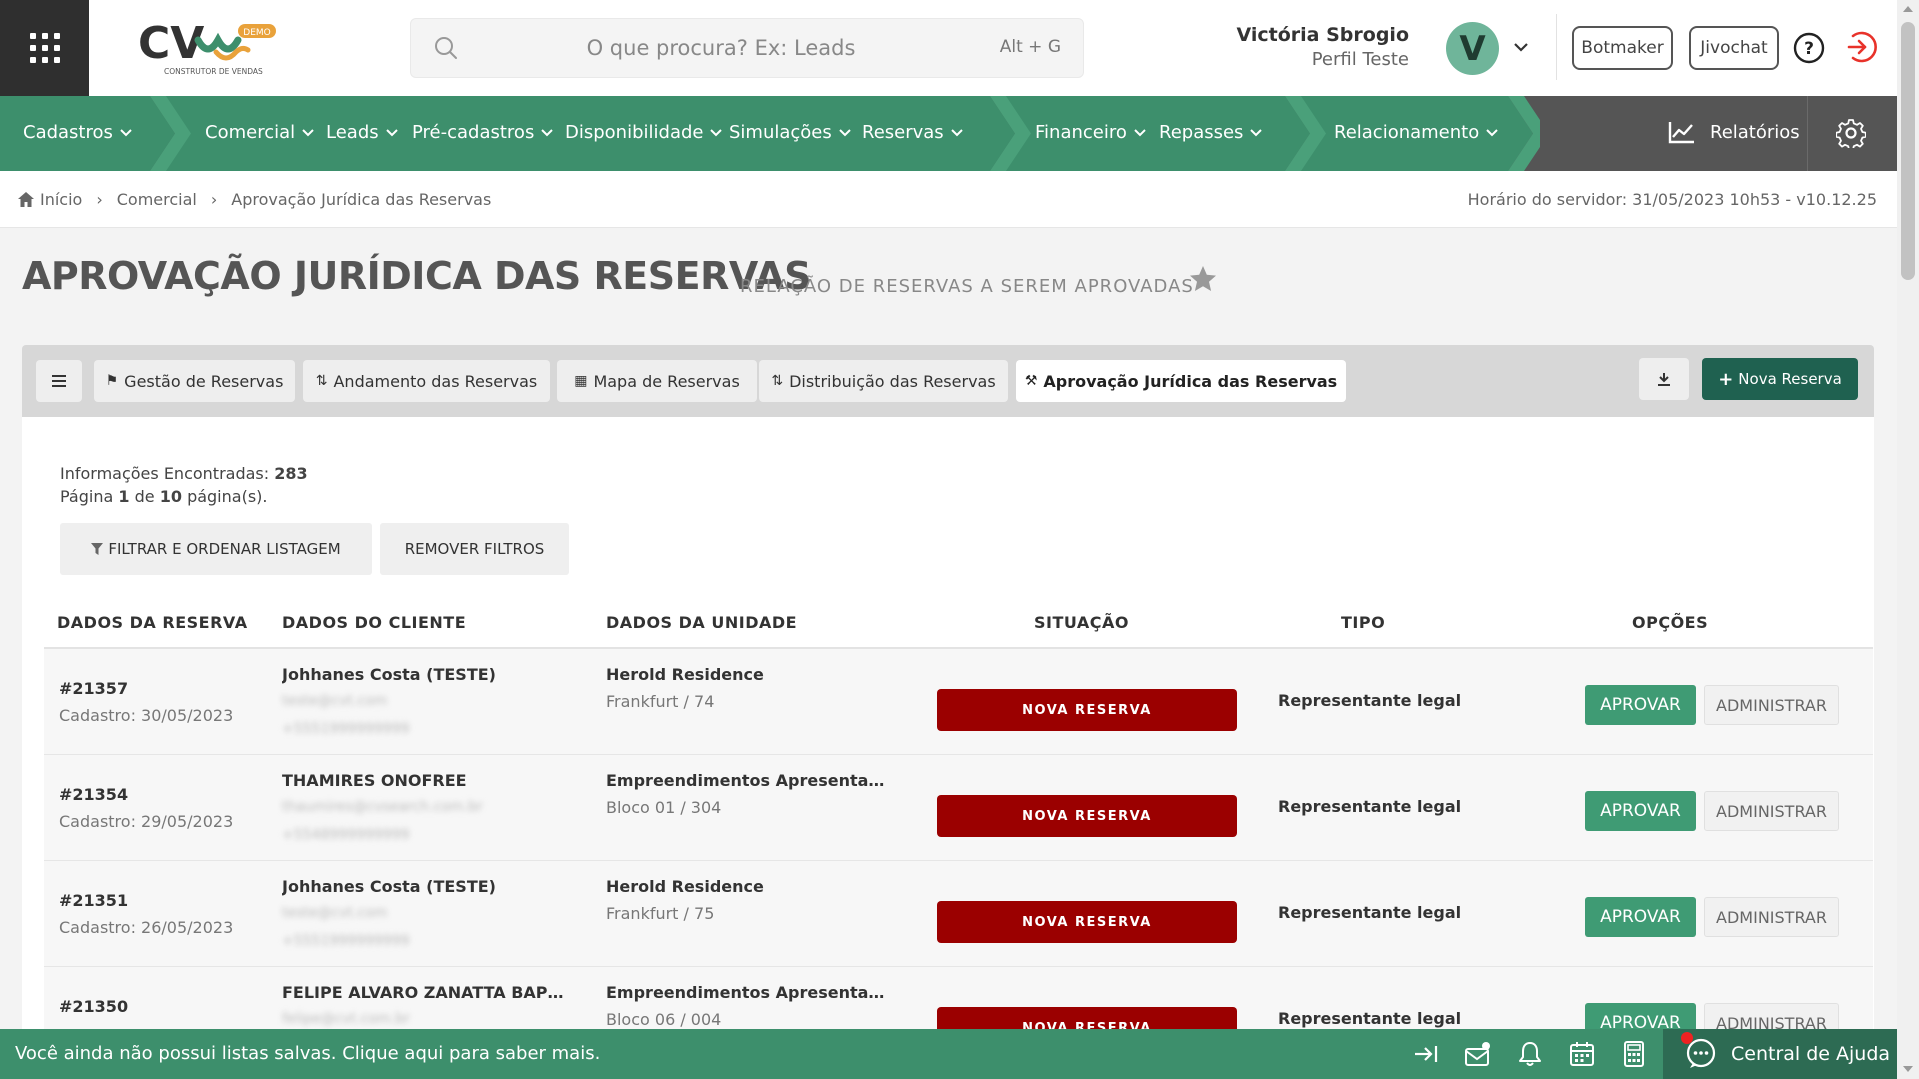 Image resolution: width=1919 pixels, height=1079 pixels. What do you see at coordinates (664, 1019) in the screenshot?
I see `unit-detail: Bloco 06 / 004` at bounding box center [664, 1019].